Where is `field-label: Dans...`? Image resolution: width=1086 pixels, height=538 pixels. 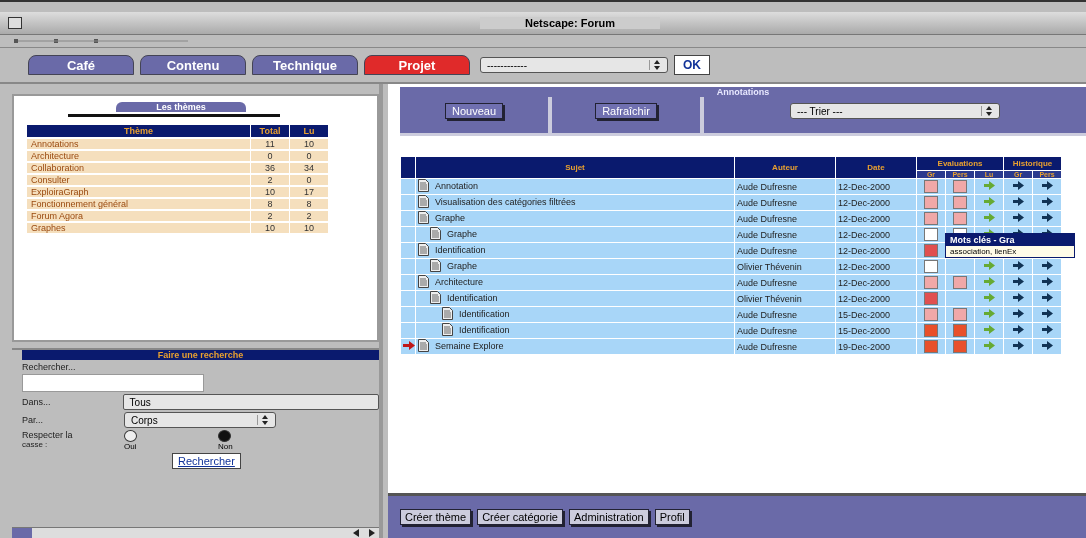 field-label: Dans... is located at coordinates (37, 402).